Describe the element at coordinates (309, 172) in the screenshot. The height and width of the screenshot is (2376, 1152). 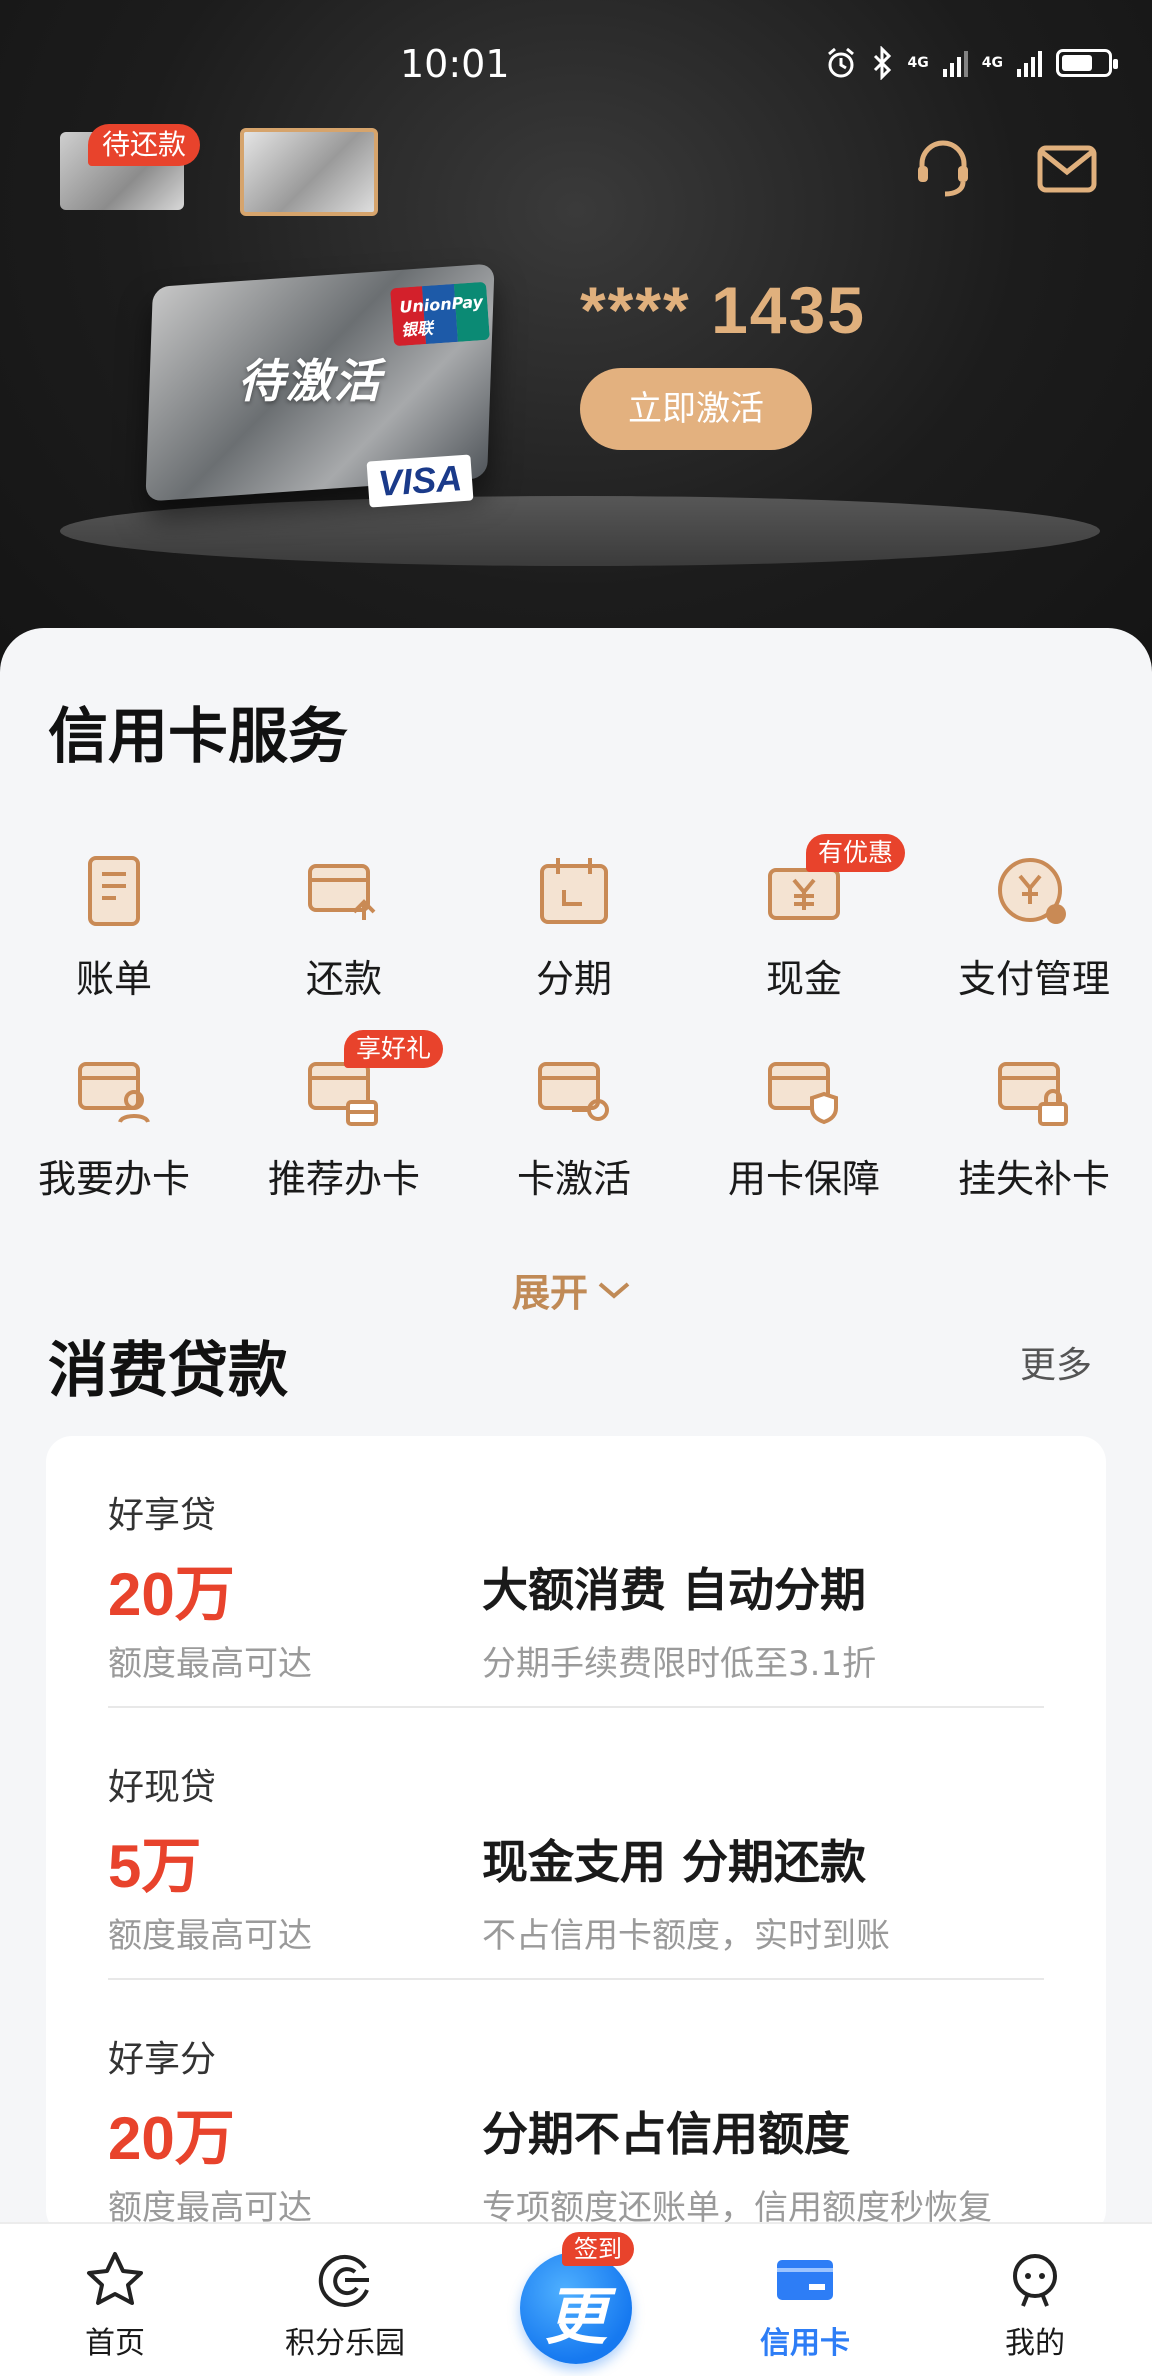
I see `card-thumbnail-2-selected` at that location.